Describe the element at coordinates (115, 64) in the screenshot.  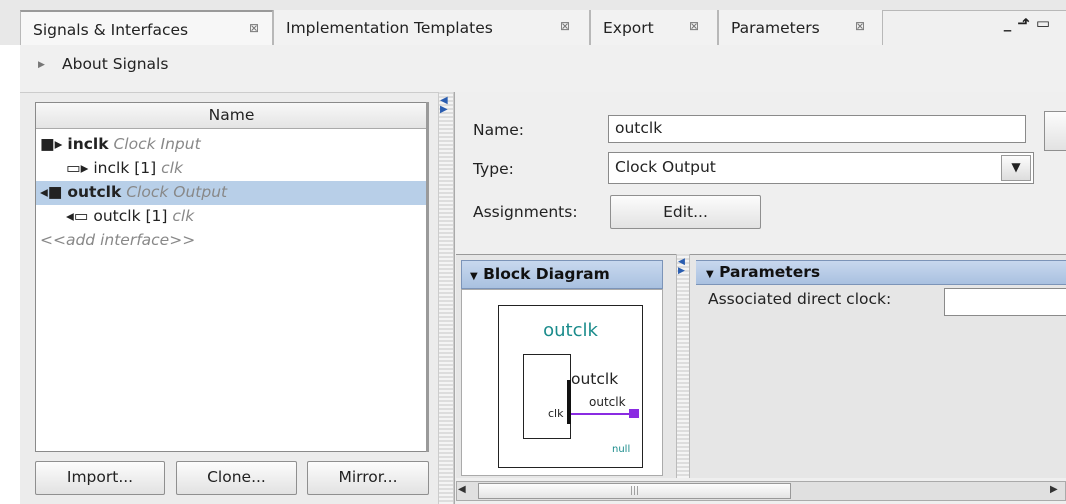
I see `about-signals-label: About Signals` at that location.